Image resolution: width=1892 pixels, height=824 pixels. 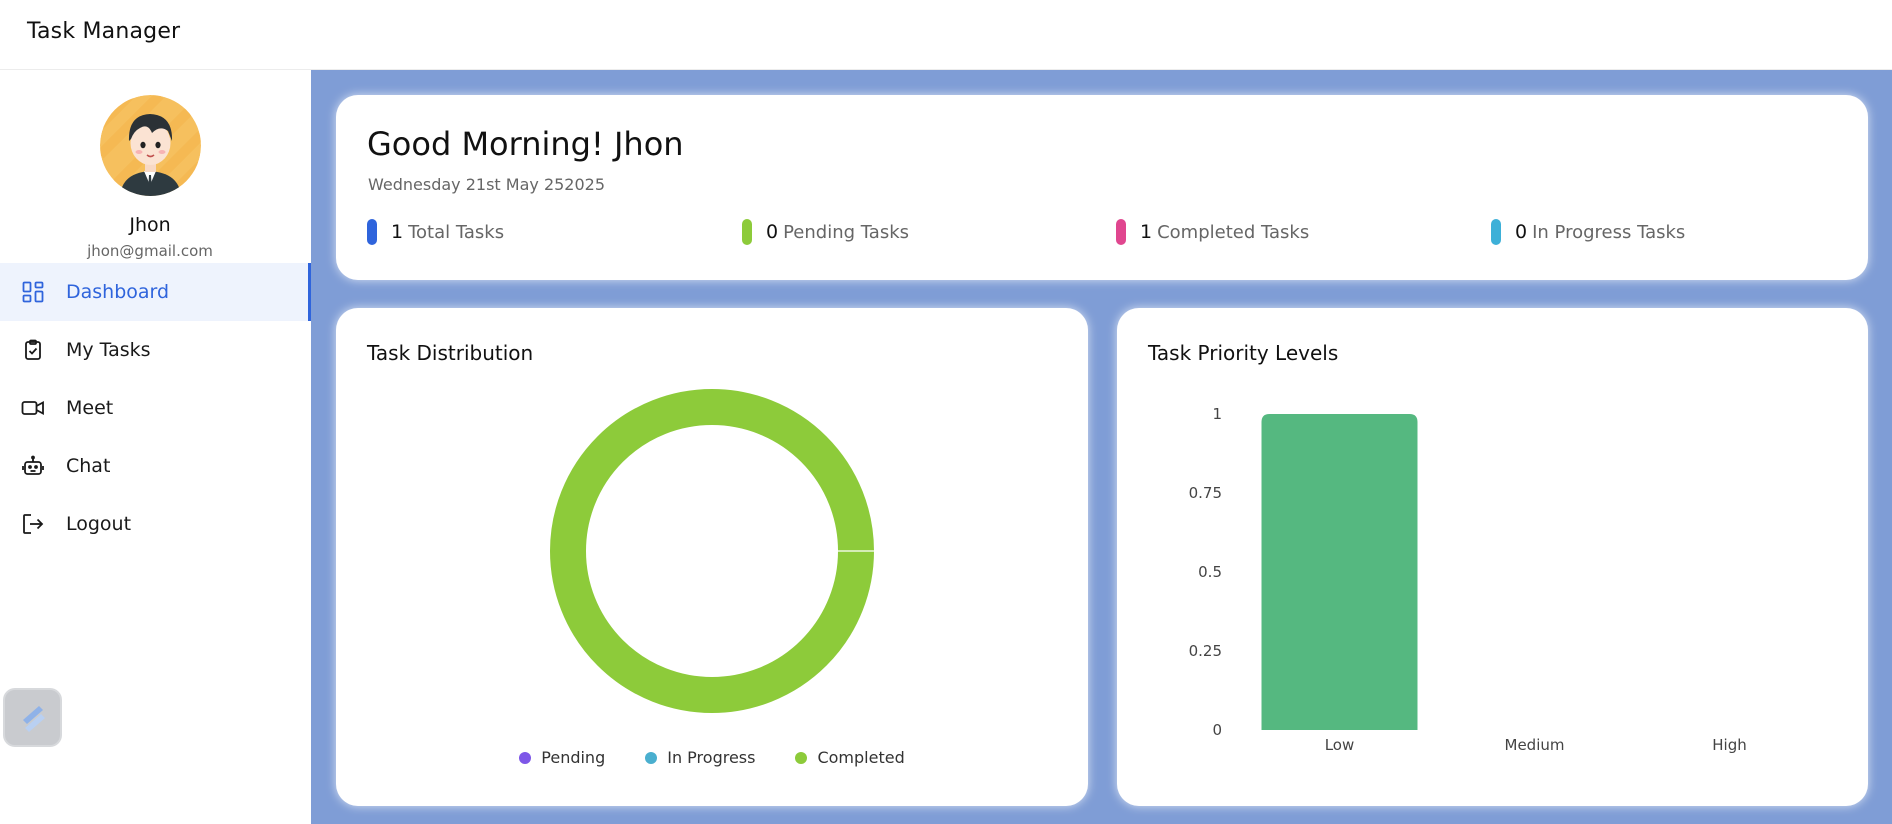 I want to click on x-tick-label: Medium, so click(x=1535, y=745).